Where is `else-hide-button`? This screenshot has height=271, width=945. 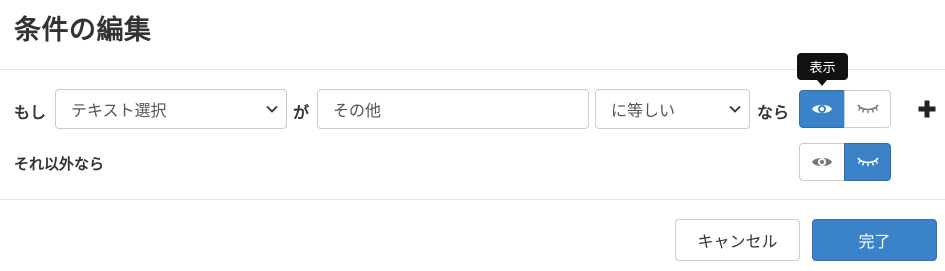
else-hide-button is located at coordinates (867, 162).